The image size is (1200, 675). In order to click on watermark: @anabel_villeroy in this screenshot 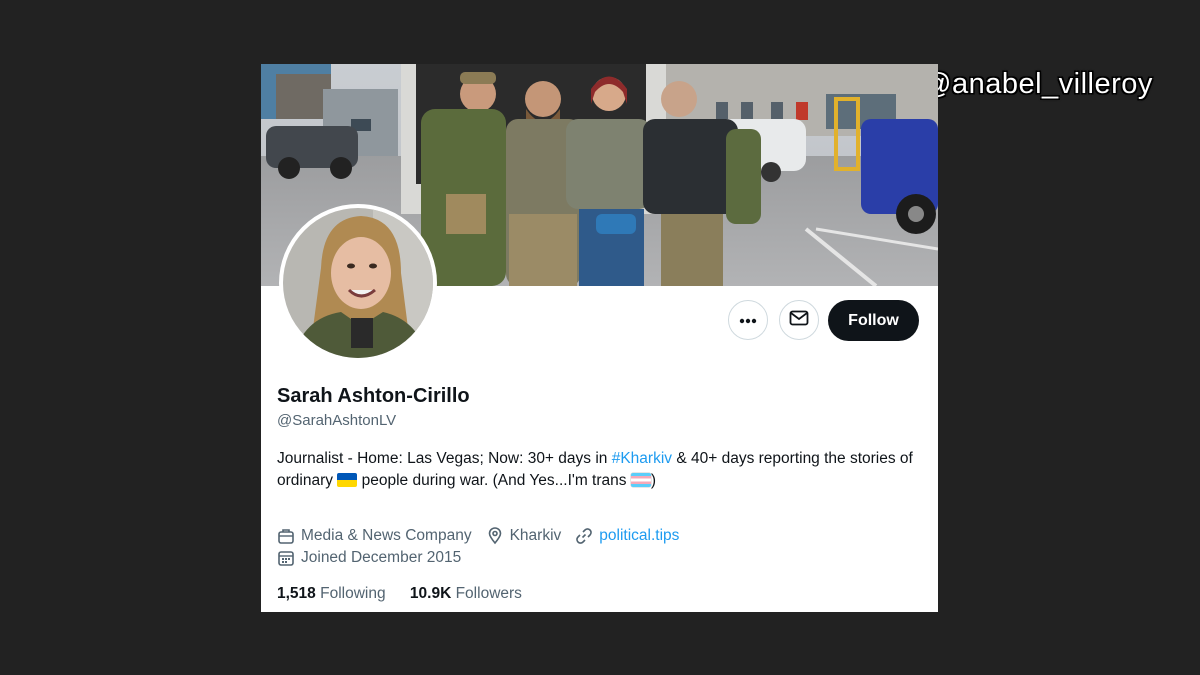, I will do `click(1037, 84)`.